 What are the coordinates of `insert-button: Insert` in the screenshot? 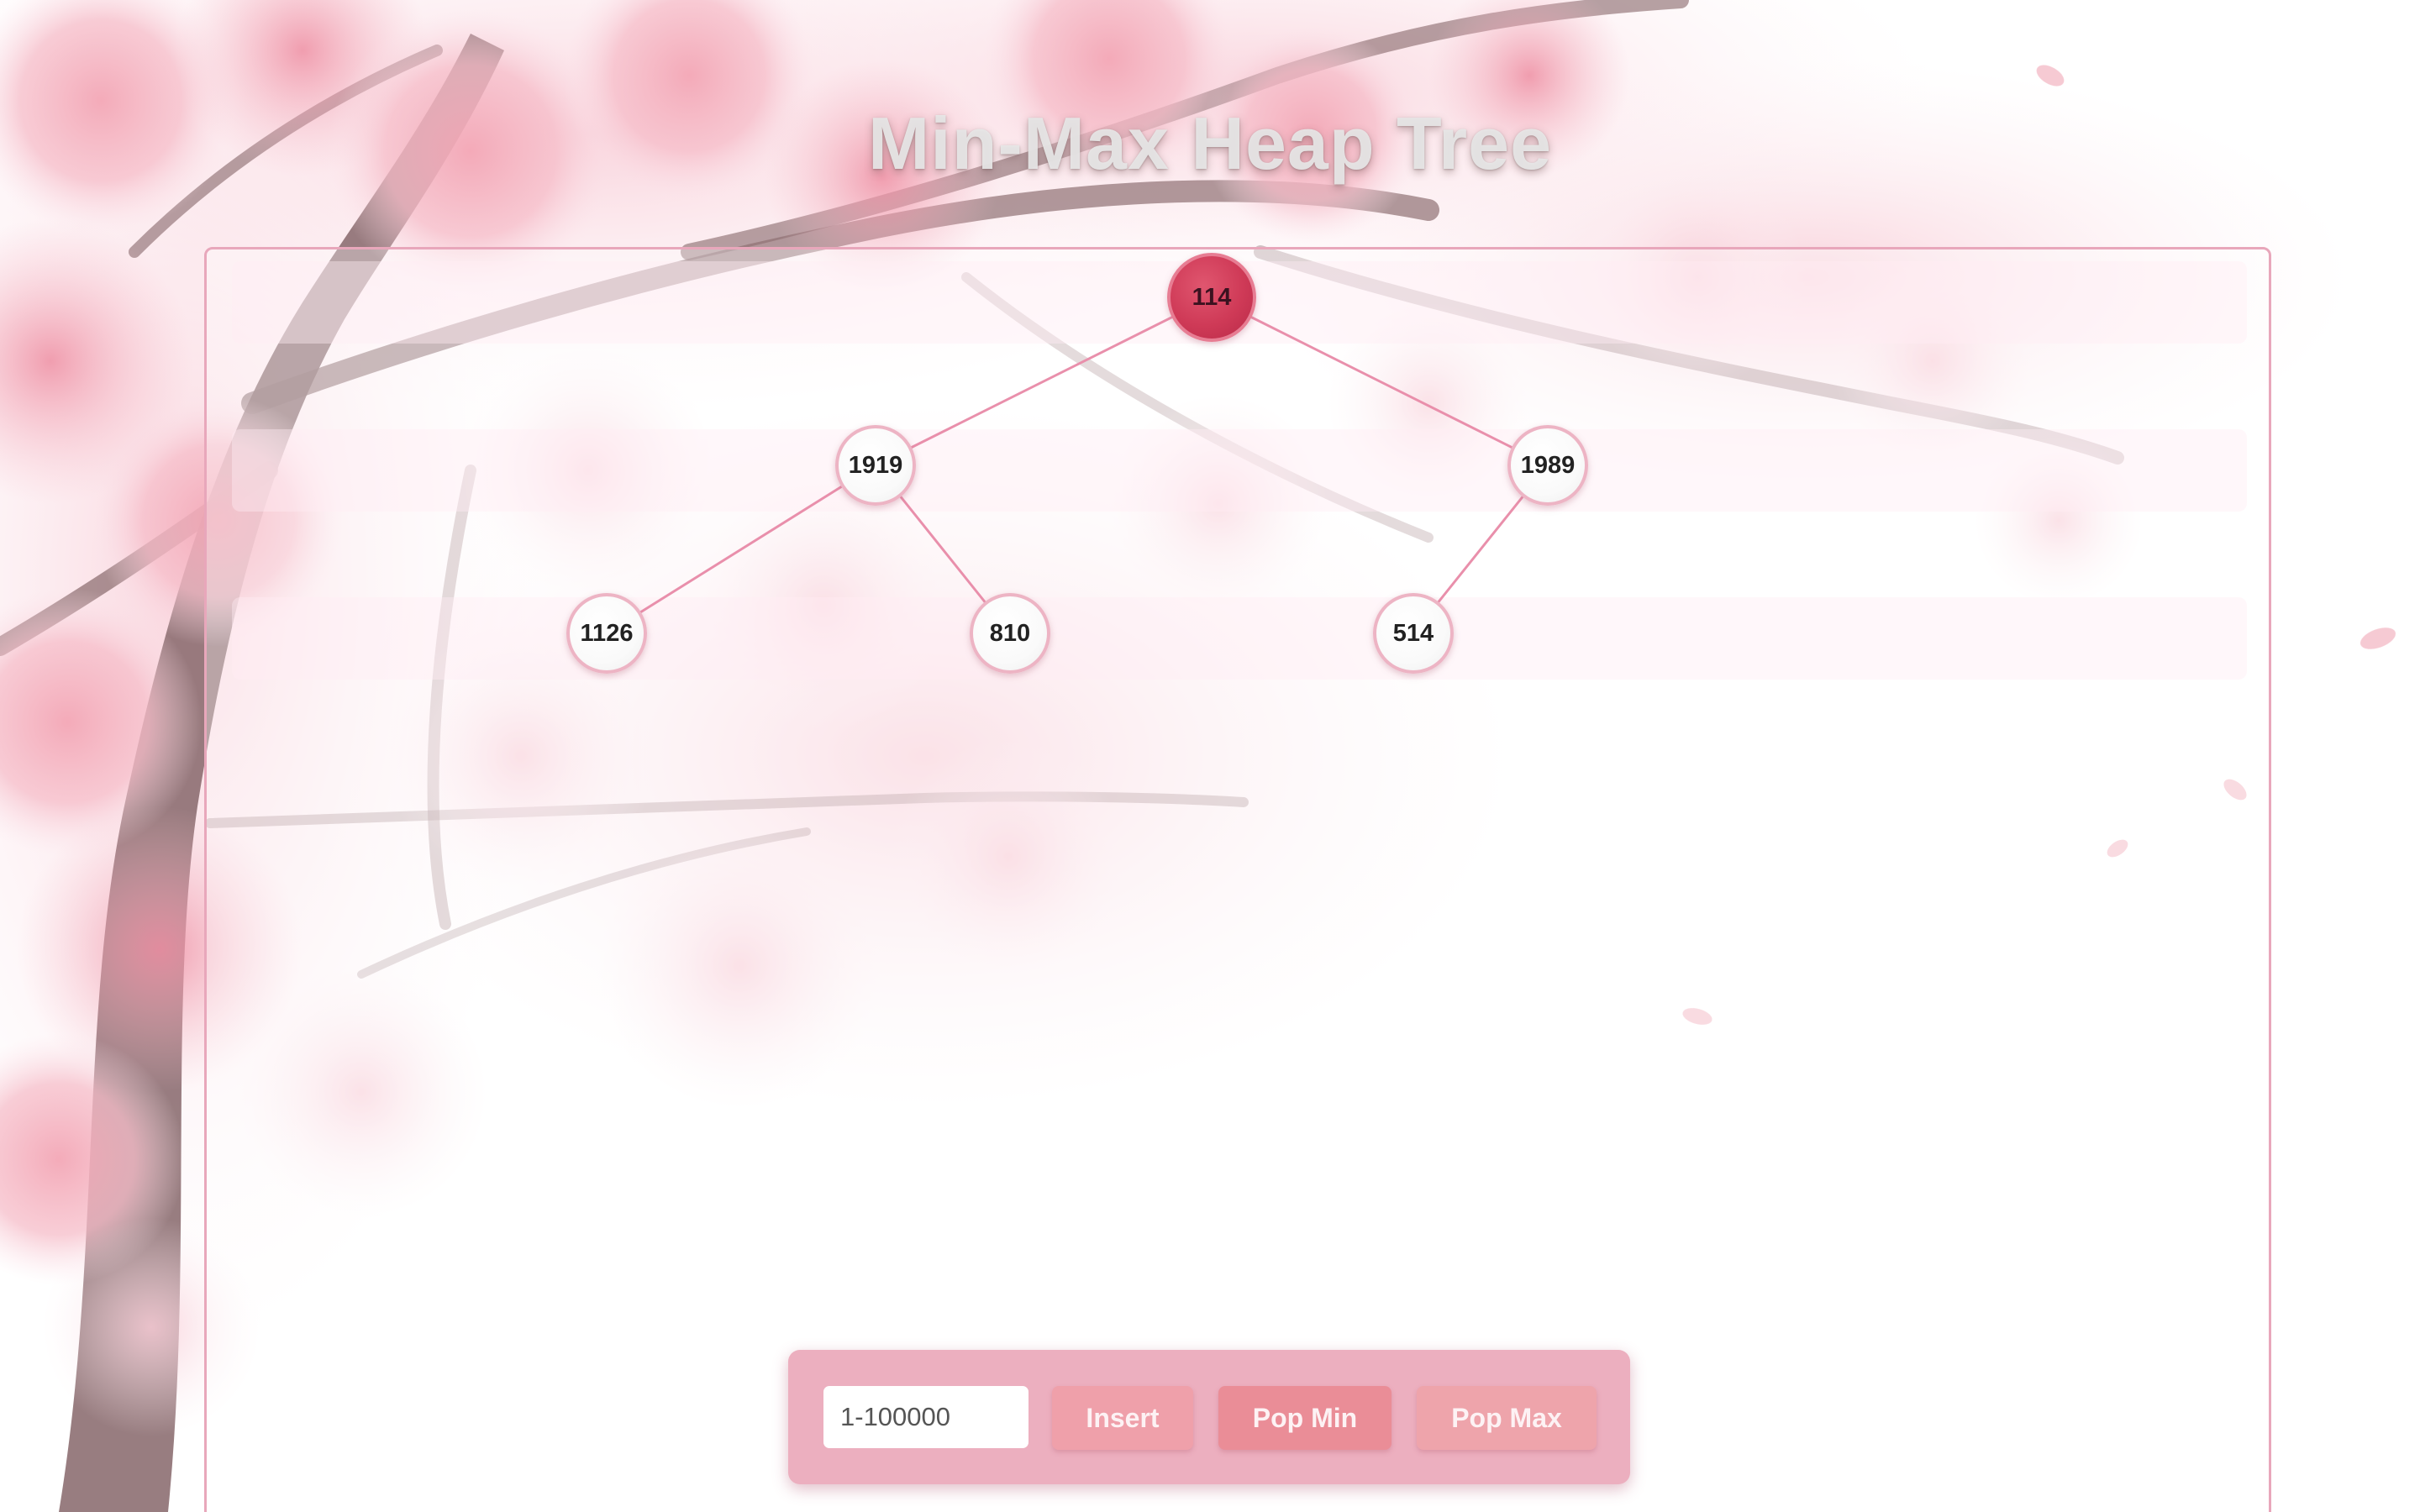 It's located at (1122, 1418).